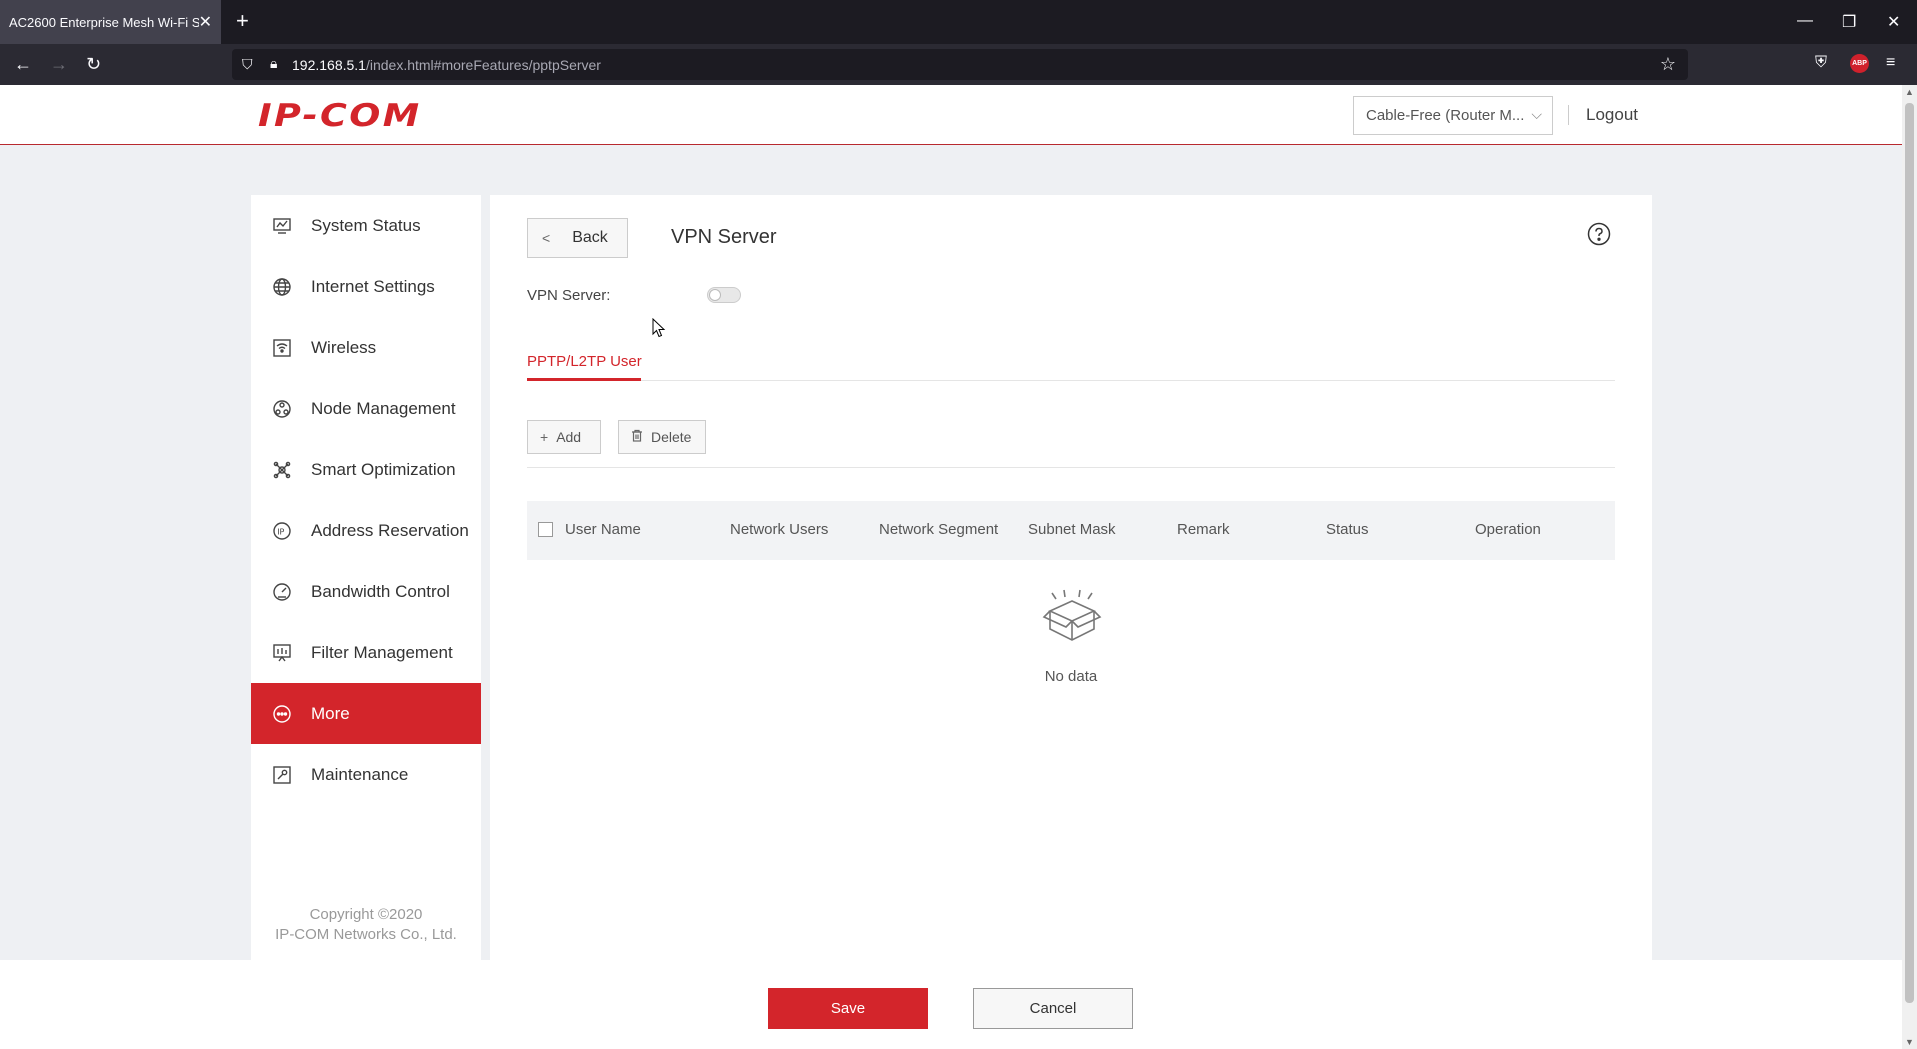 The image size is (1917, 1049). I want to click on copyright-line2: IP-COM Networks Co., Ltd., so click(366, 934).